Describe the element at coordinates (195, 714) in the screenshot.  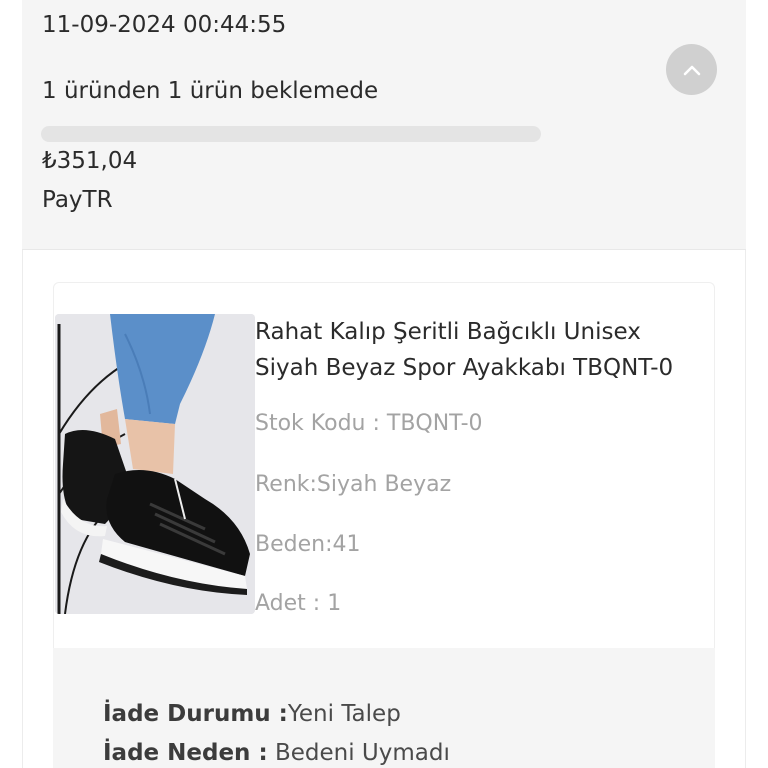
I see `return-status-label: İade Durumu :` at that location.